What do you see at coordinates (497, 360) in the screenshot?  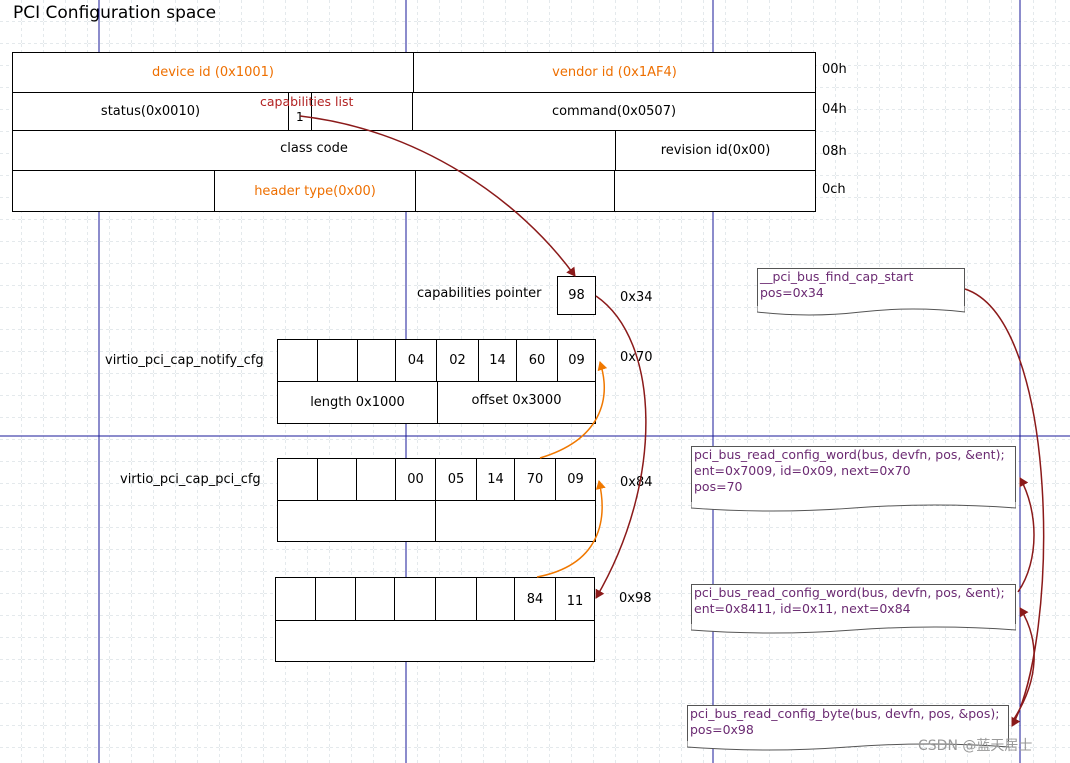 I see `notify-byte: 14` at bounding box center [497, 360].